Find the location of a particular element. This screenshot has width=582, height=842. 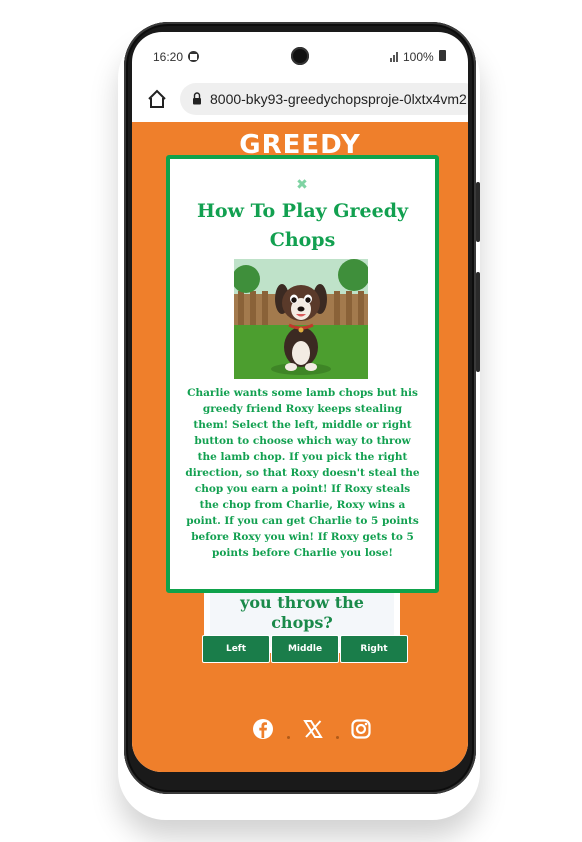

close-icon: ✖ is located at coordinates (302, 185).